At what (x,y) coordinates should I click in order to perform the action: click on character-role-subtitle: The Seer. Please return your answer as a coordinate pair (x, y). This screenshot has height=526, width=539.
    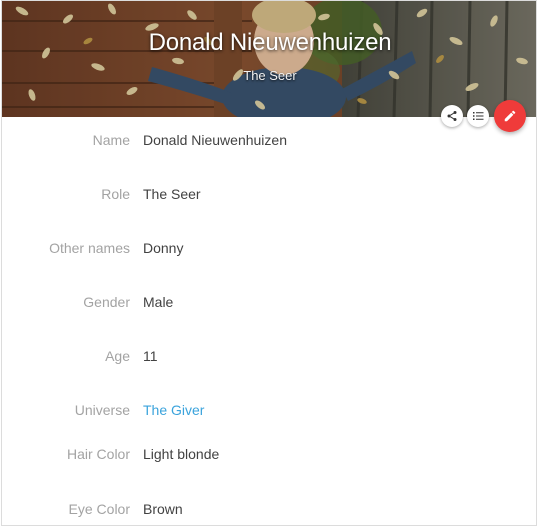
    Looking at the image, I should click on (270, 75).